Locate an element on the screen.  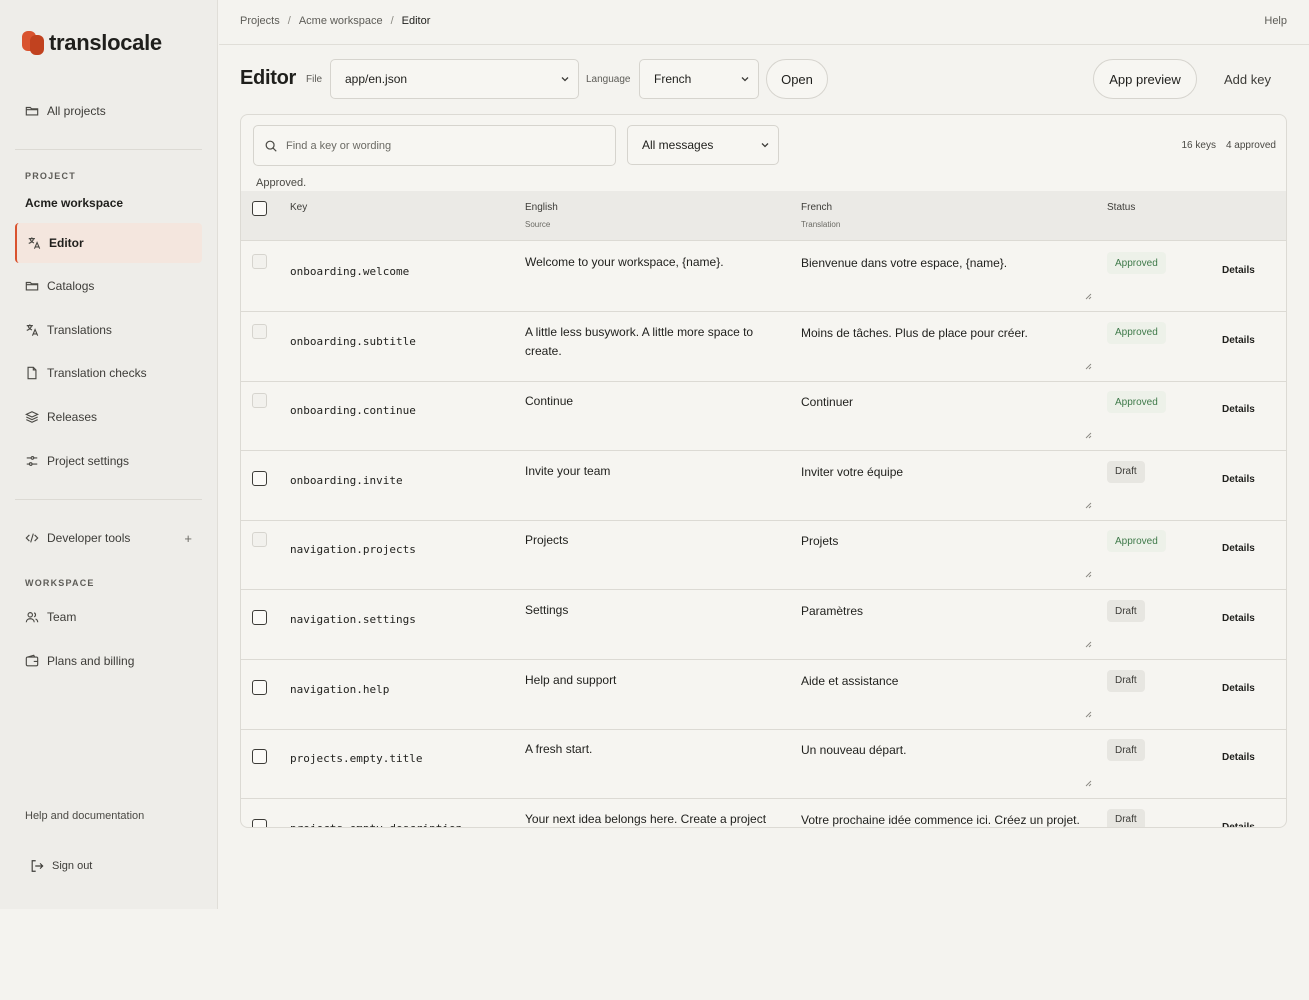
message-filter-value: All messages is located at coordinates (678, 145).